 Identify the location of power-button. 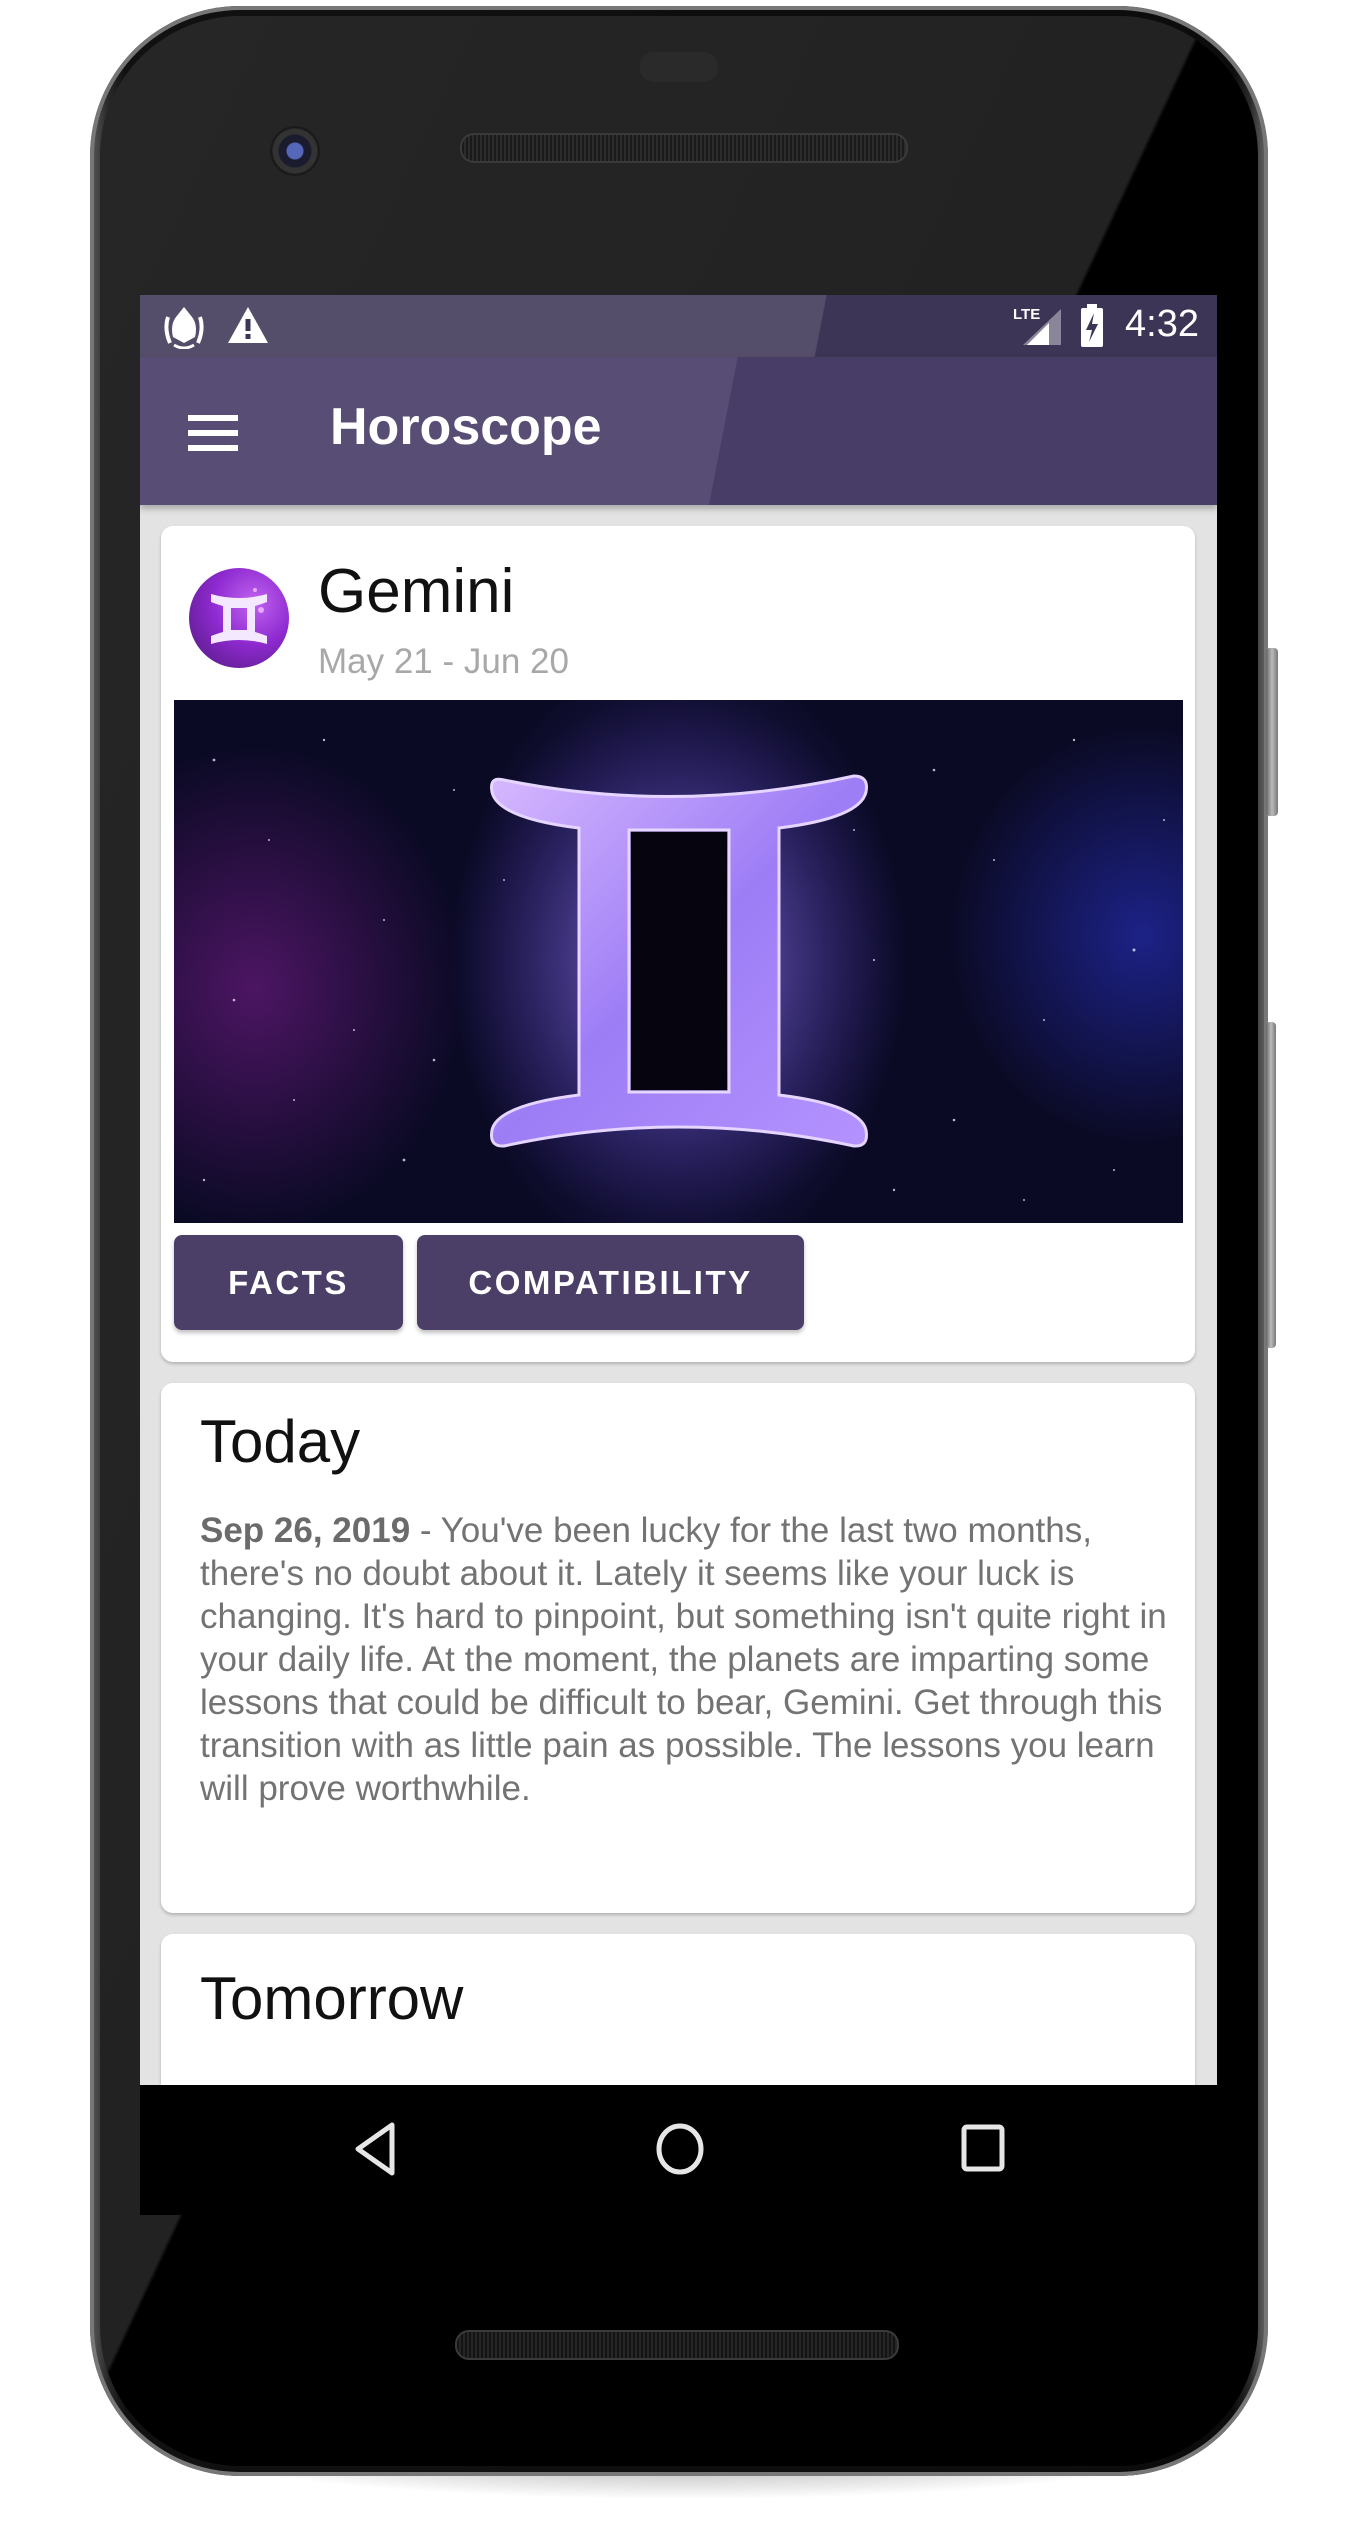
(1272, 732).